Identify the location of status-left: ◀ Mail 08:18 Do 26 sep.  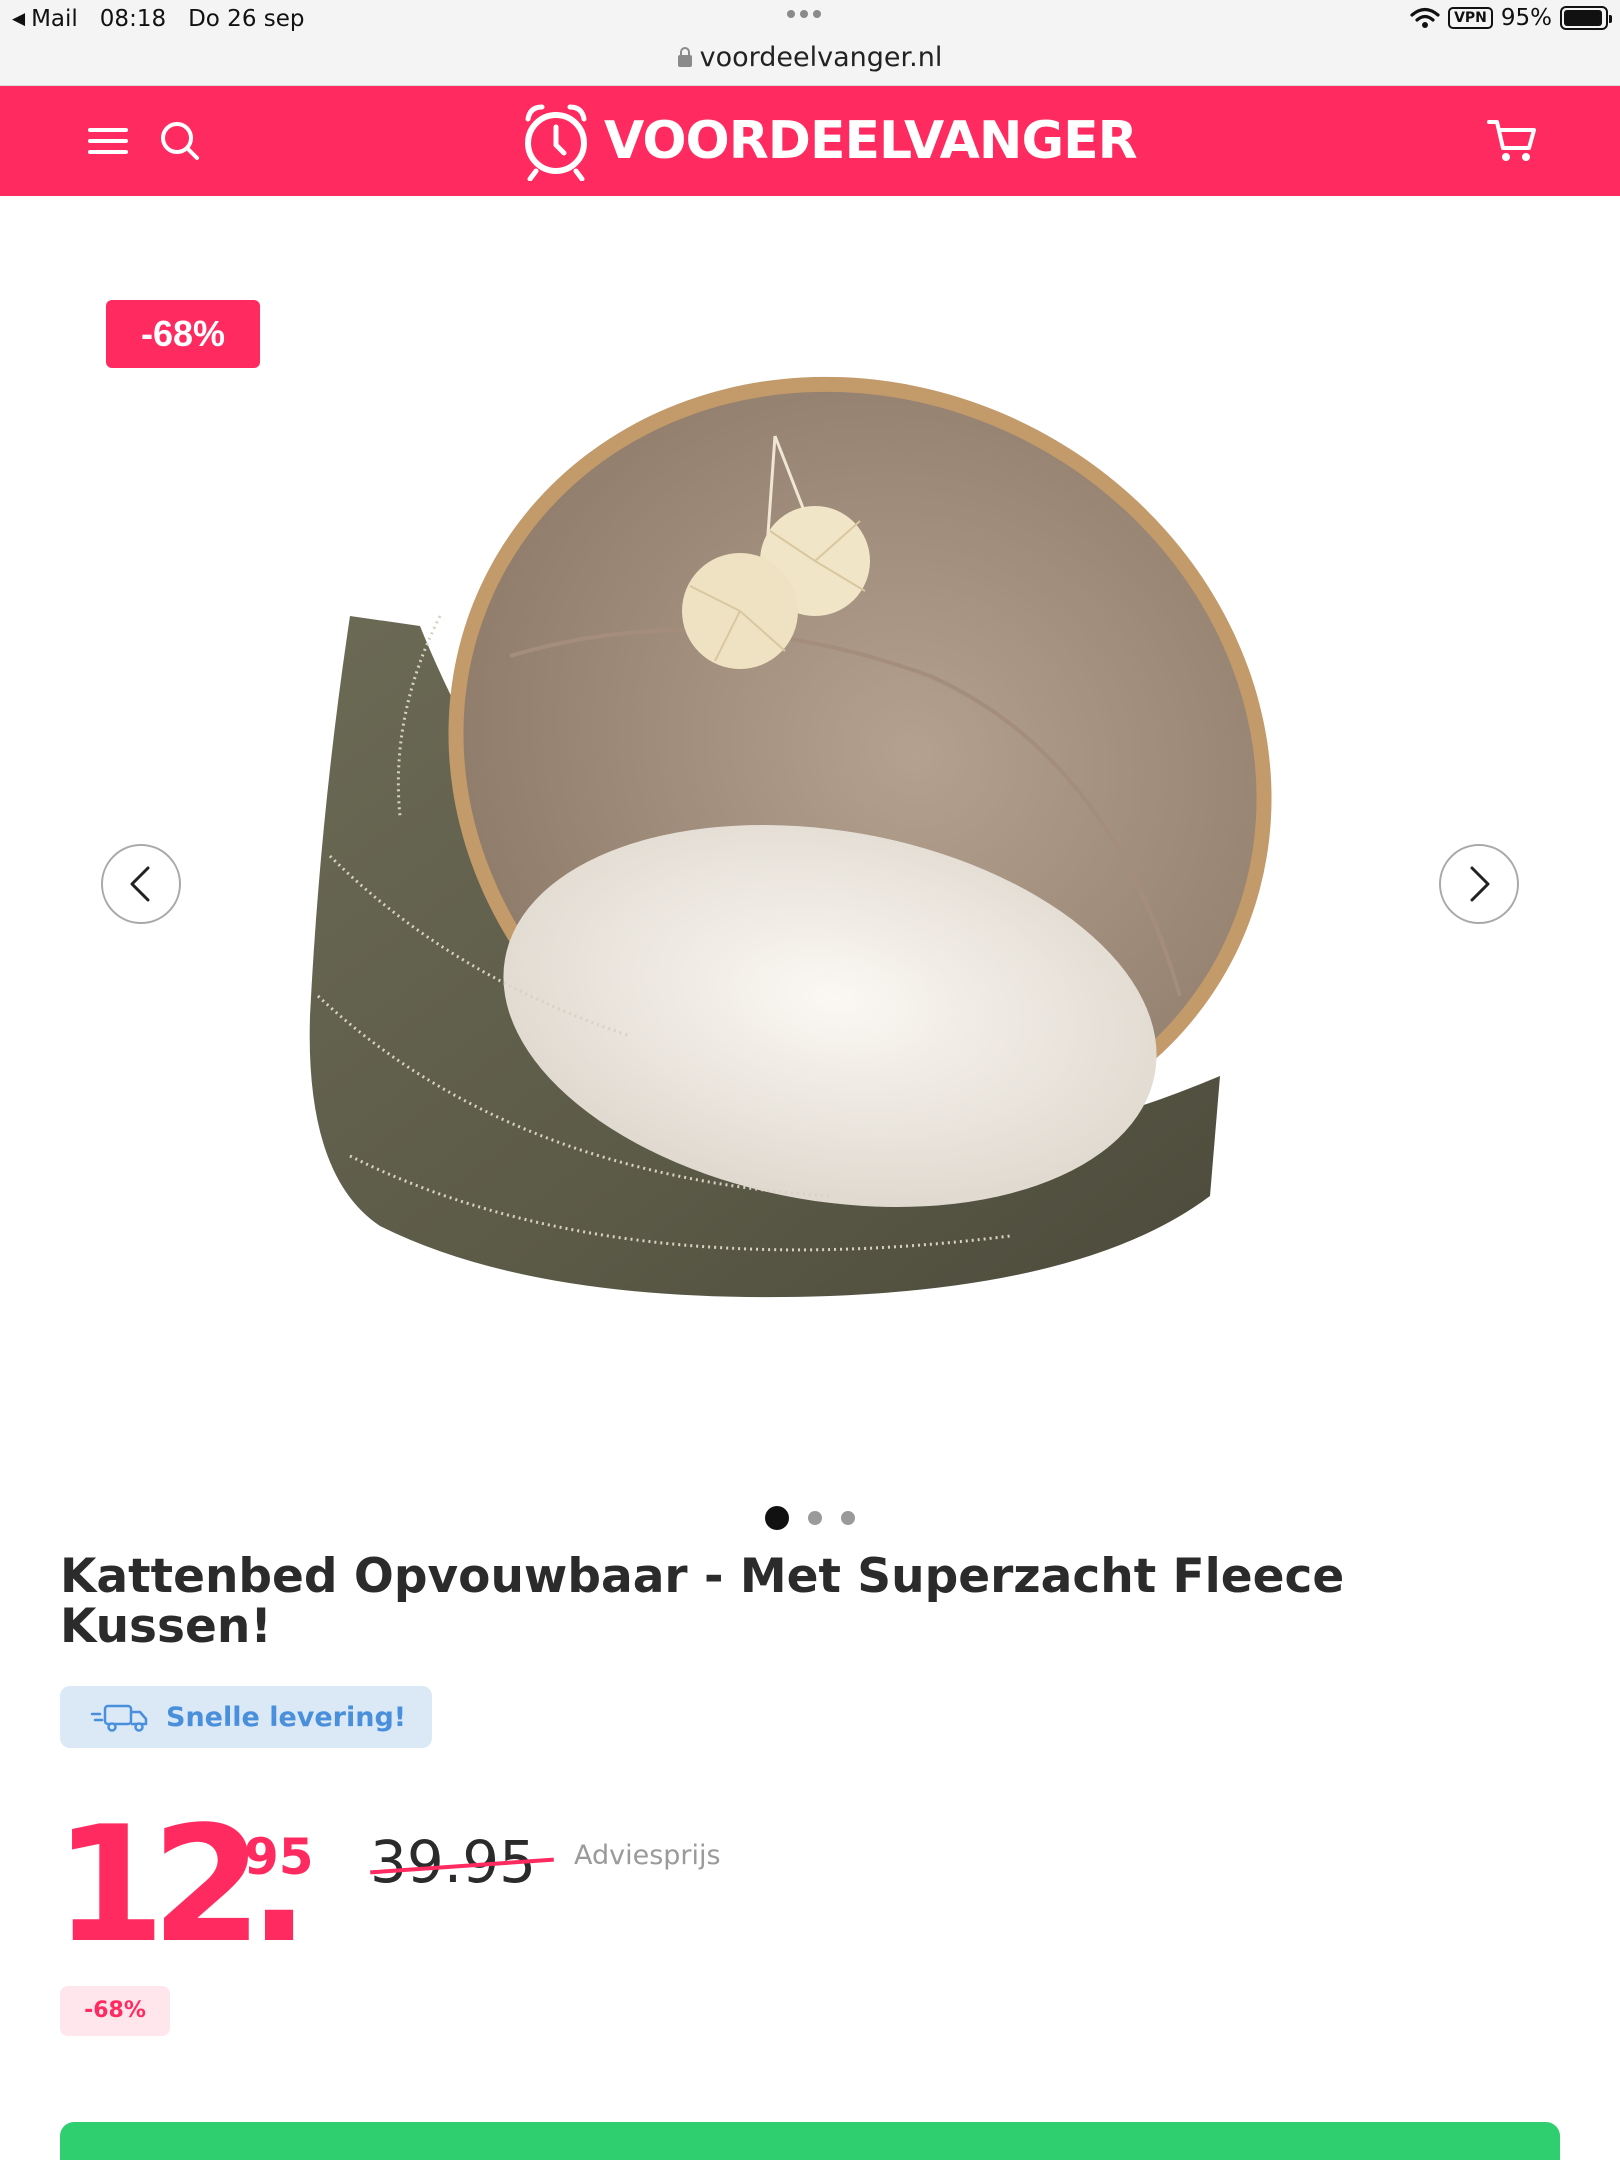
(158, 19).